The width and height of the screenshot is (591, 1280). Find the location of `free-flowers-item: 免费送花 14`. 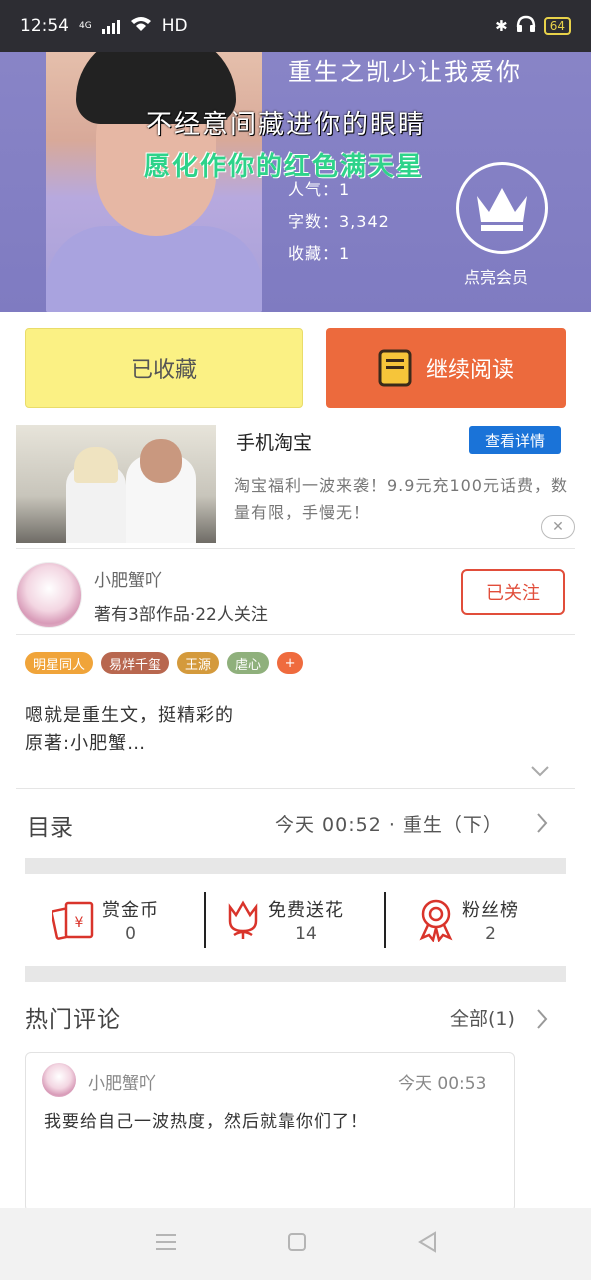

free-flowers-item: 免费送花 14 is located at coordinates (284, 920).